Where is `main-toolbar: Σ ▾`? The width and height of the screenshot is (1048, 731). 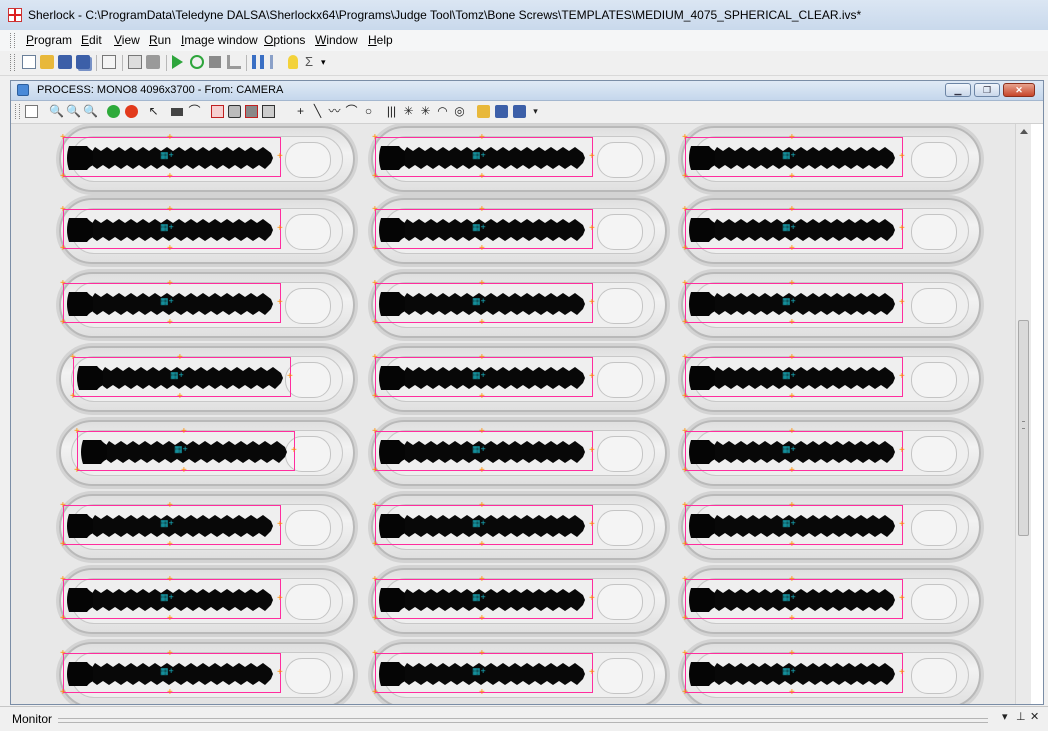 main-toolbar: Σ ▾ is located at coordinates (524, 63).